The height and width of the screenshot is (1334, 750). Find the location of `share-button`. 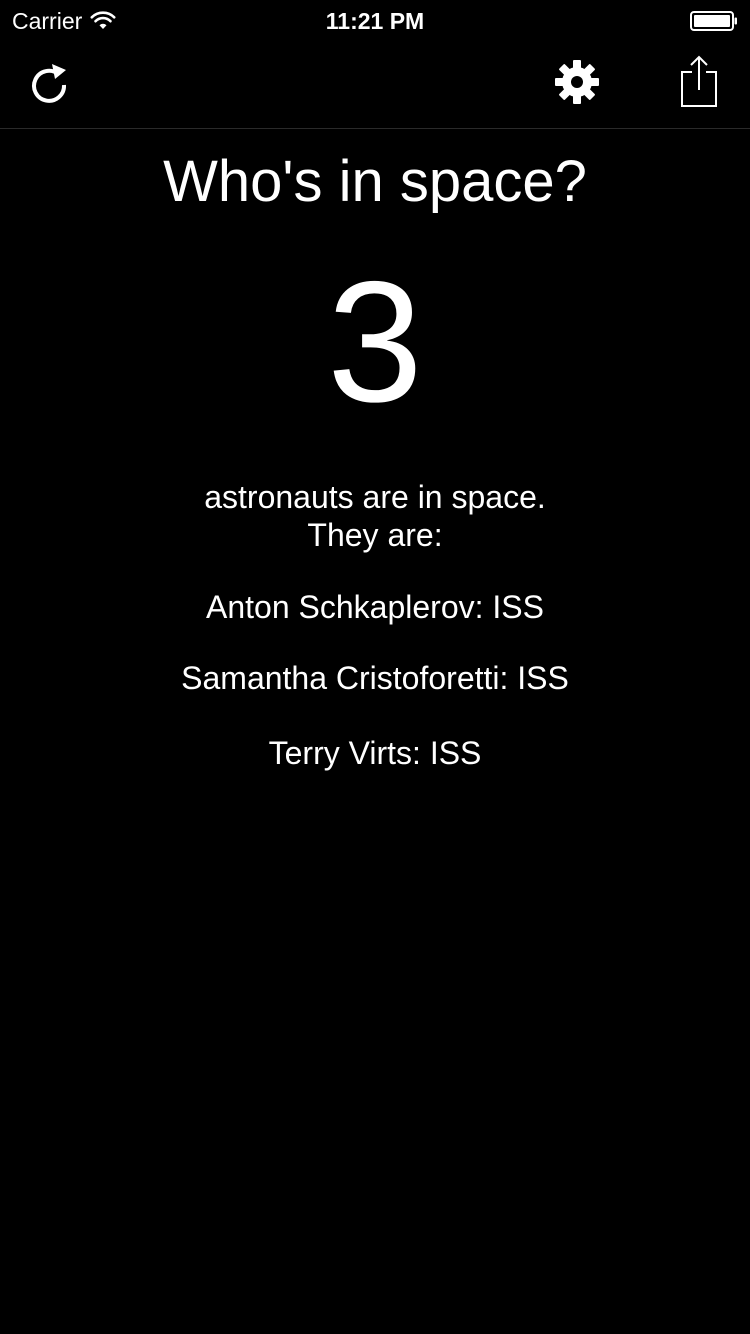

share-button is located at coordinates (699, 82).